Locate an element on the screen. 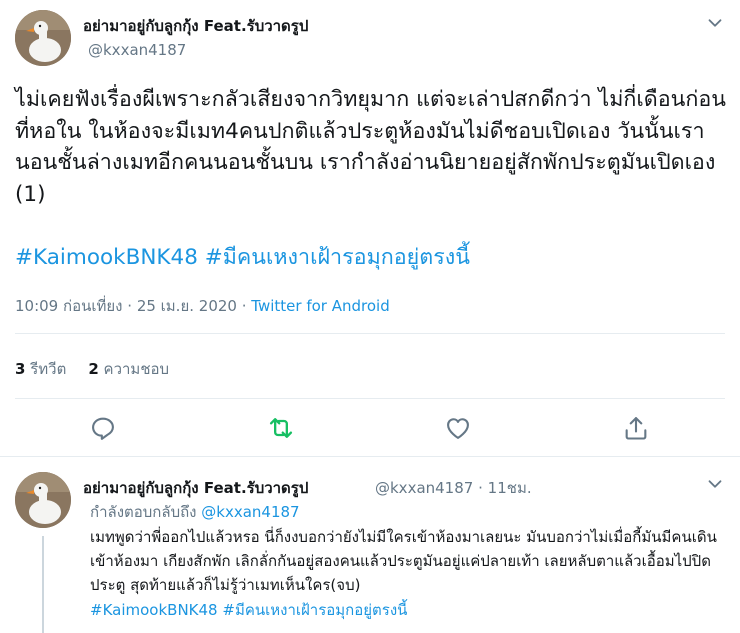 Image resolution: width=740 pixels, height=633 pixels. retweet-stat: 3 รีทวีต is located at coordinates (40, 369).